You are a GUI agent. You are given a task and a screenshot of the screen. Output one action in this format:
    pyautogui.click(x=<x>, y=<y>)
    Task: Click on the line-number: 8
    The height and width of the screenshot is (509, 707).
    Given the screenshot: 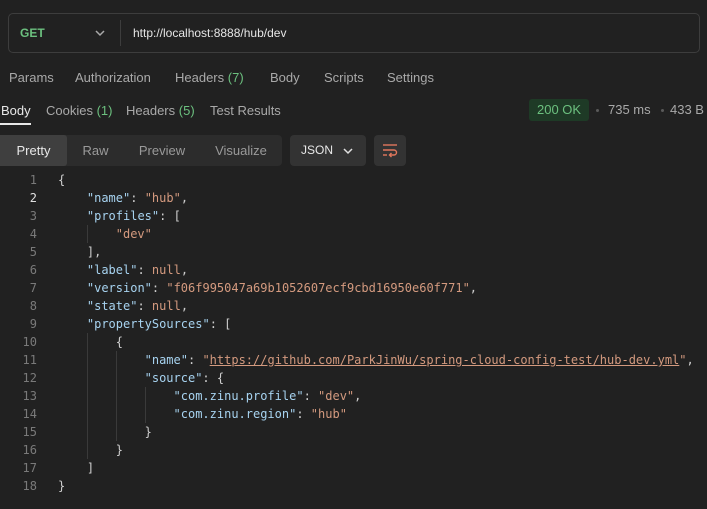 What is the action you would take?
    pyautogui.click(x=33, y=306)
    